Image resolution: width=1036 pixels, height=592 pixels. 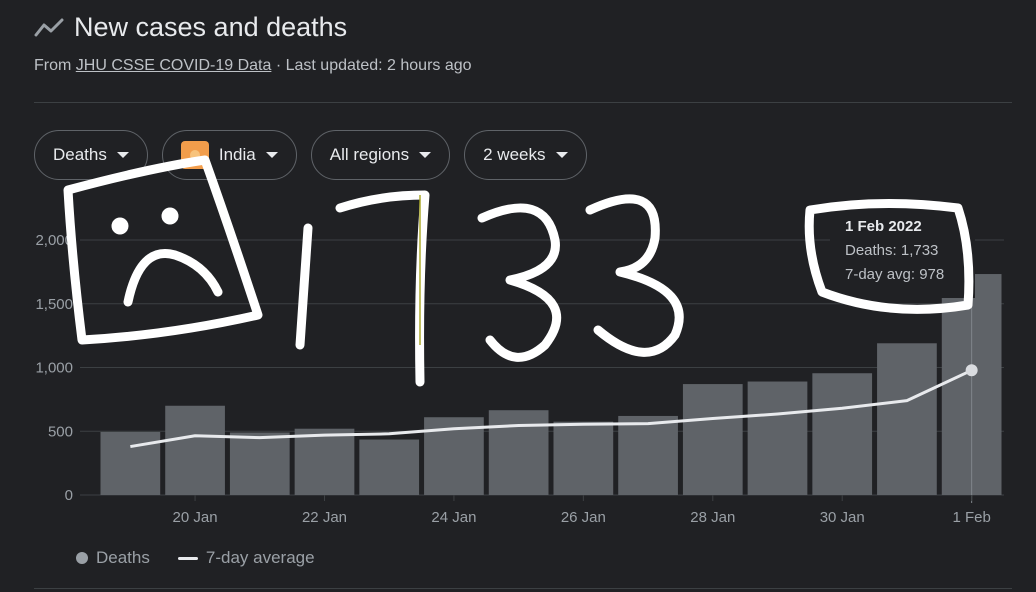 I want to click on chart-legend: Deaths 7-day average, so click(x=195, y=558).